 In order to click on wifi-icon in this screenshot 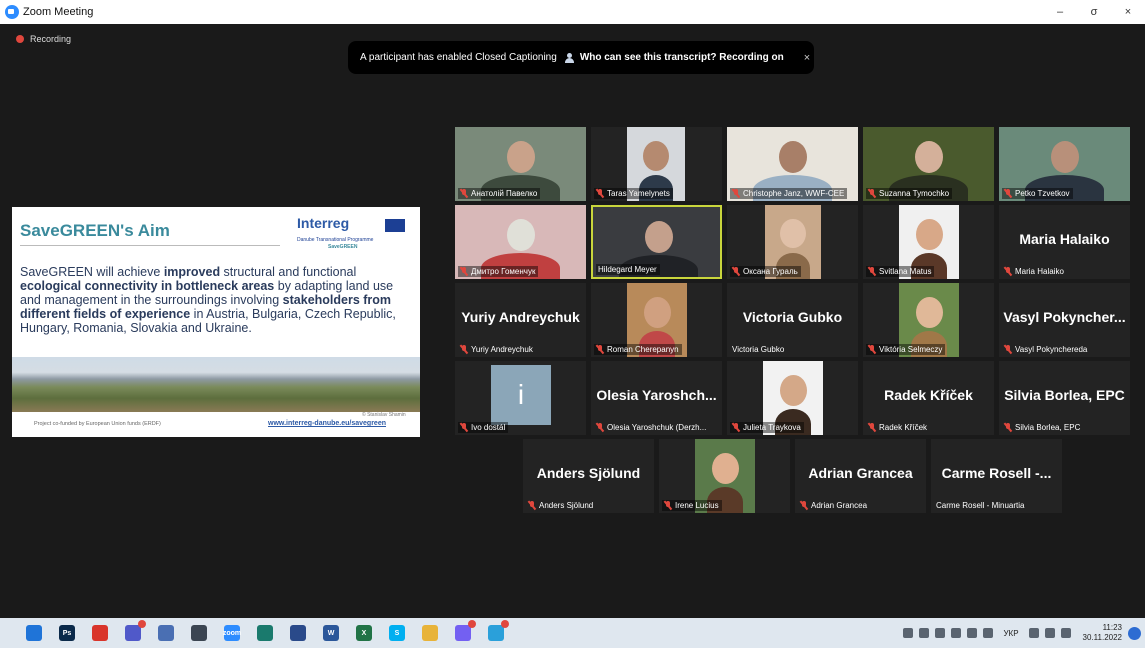, I will do `click(1033, 633)`.